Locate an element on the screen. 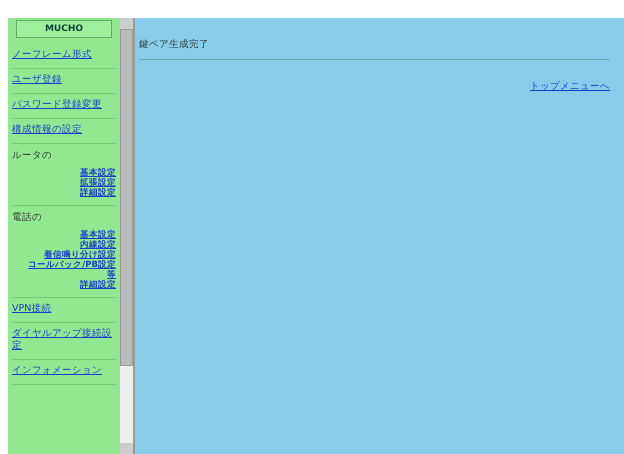 The width and height of the screenshot is (624, 454). top-menu-link: トップメニューへ is located at coordinates (570, 86).